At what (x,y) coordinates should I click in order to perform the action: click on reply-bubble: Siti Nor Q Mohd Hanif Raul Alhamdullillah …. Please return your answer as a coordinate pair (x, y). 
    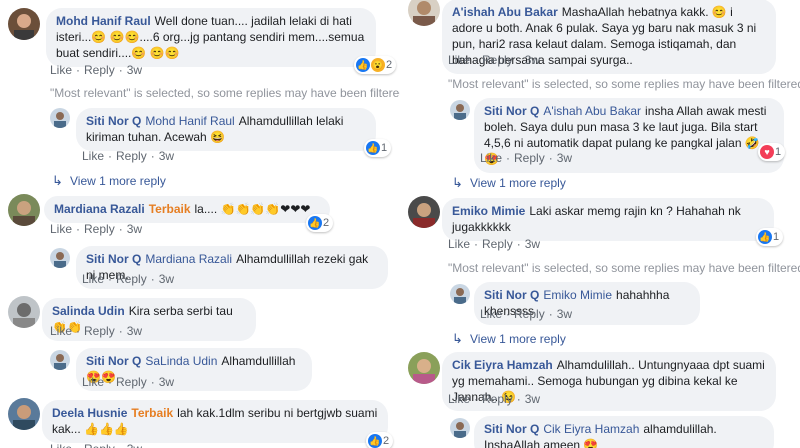
    Looking at the image, I should click on (226, 129).